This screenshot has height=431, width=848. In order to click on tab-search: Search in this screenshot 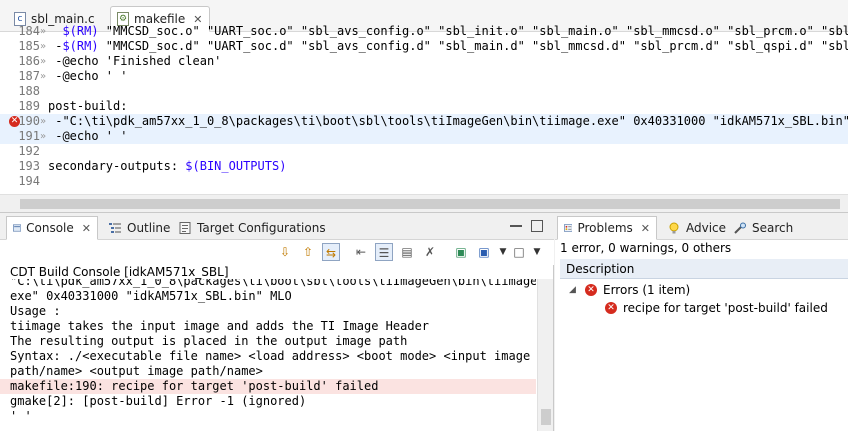, I will do `click(763, 228)`.